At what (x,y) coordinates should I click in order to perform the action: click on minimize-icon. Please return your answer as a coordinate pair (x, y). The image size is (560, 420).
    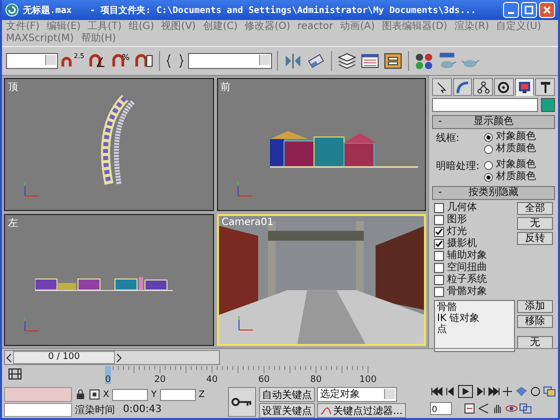
    Looking at the image, I should click on (511, 13).